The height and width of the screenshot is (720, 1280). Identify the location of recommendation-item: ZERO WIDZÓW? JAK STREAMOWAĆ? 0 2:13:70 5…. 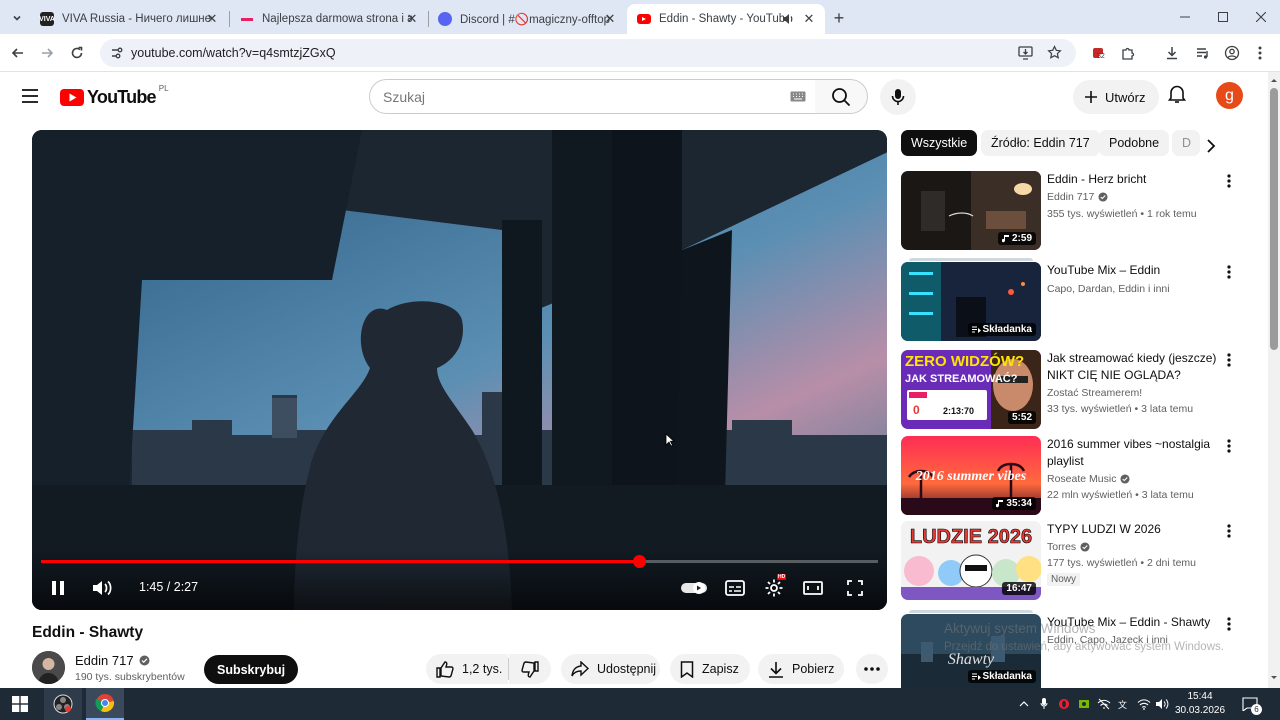
(1081, 390).